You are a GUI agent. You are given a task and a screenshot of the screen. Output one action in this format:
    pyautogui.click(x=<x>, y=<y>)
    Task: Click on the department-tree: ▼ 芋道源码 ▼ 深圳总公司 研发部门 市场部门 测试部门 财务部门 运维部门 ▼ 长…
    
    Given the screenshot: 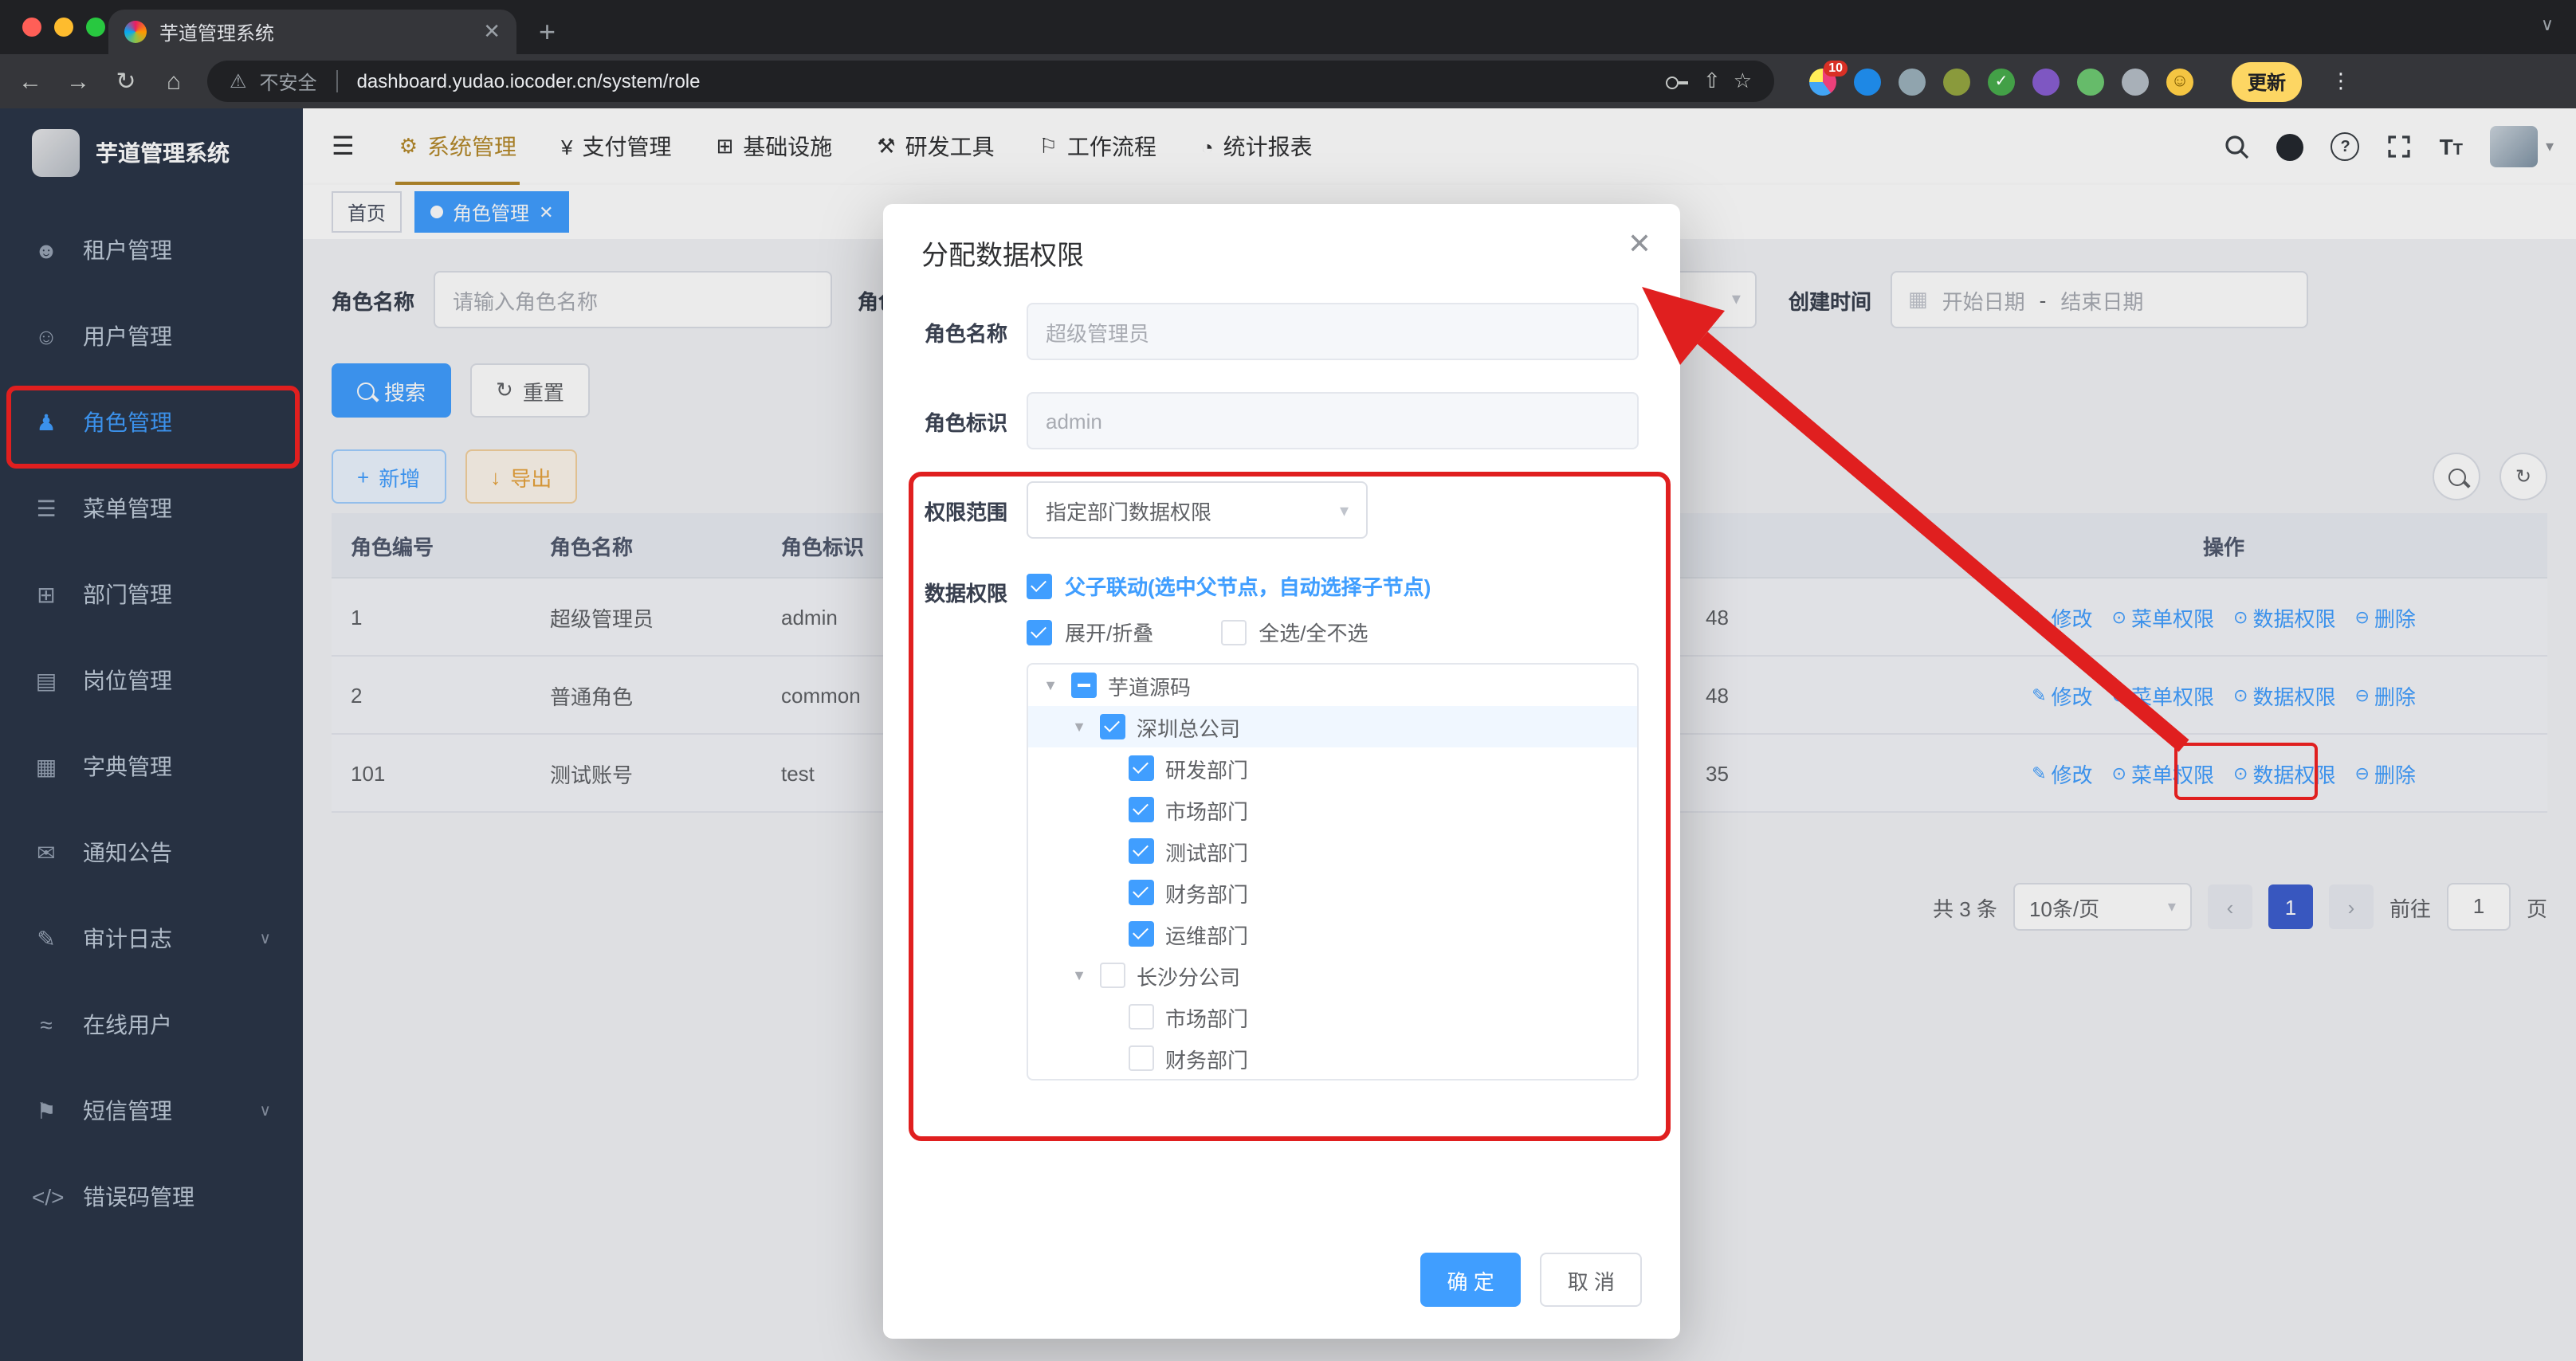 What is the action you would take?
    pyautogui.click(x=1333, y=872)
    